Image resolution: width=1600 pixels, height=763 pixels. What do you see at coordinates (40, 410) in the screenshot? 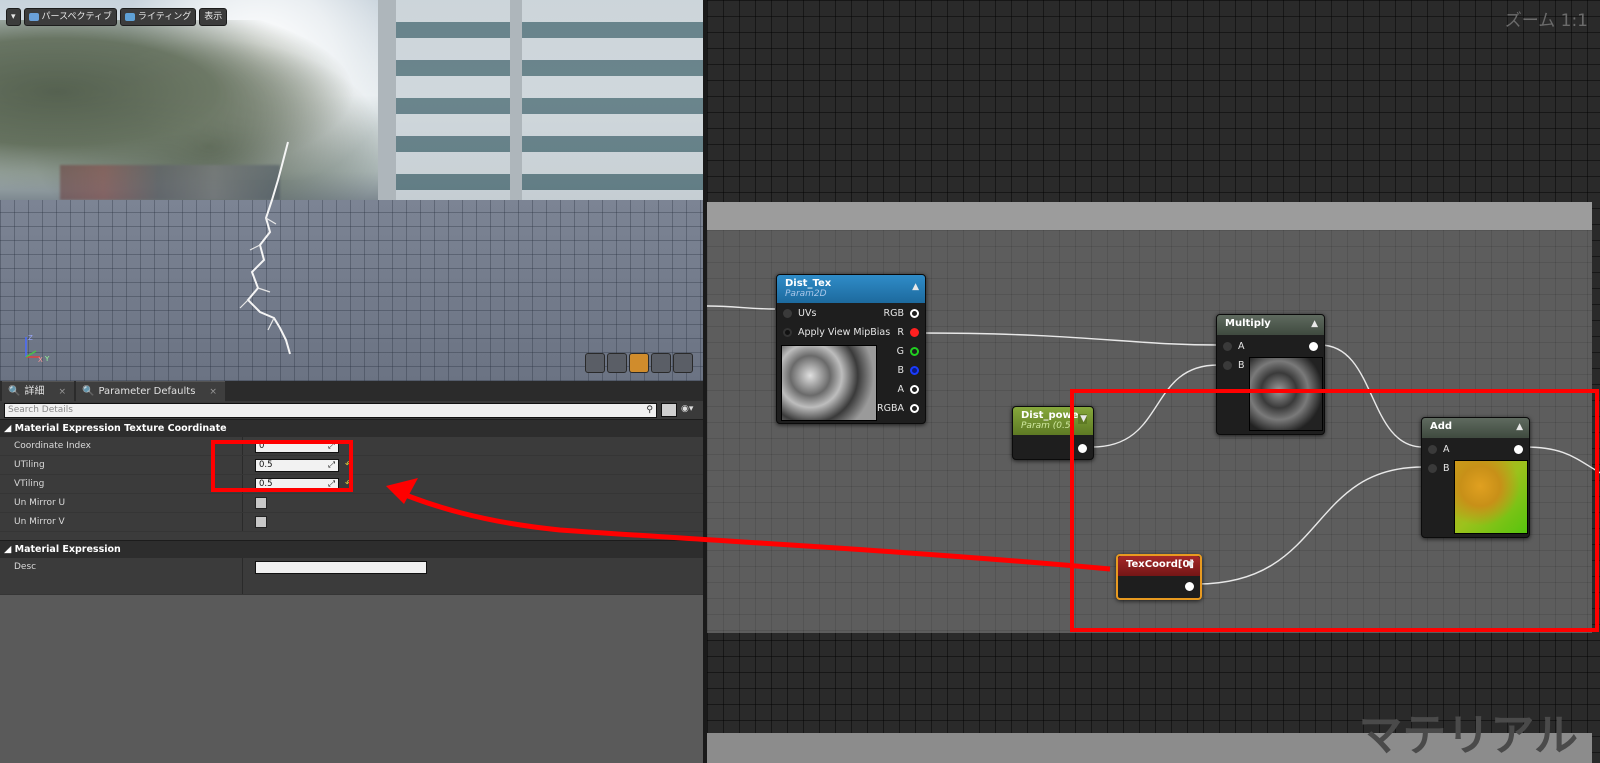
I see `search-placeholder: Search Details` at bounding box center [40, 410].